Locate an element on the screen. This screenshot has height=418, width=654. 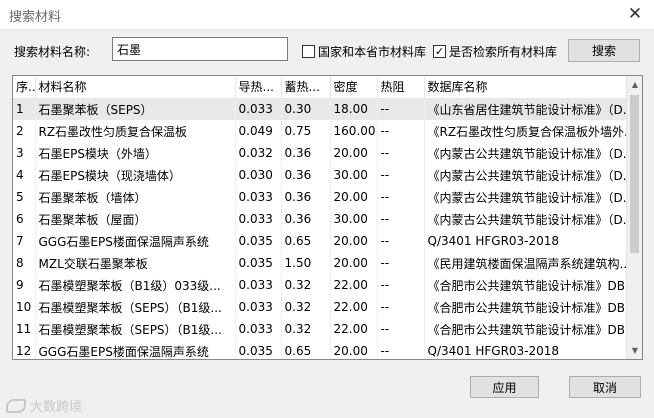
title-bar: 搜索材料 ✕ is located at coordinates (327, 15).